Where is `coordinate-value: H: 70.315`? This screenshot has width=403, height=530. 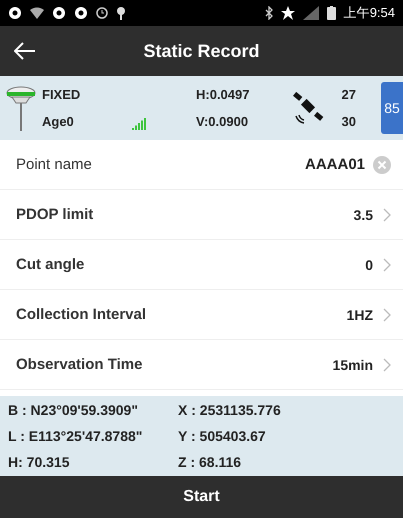 coordinate-value: H: 70.315 is located at coordinates (39, 462).